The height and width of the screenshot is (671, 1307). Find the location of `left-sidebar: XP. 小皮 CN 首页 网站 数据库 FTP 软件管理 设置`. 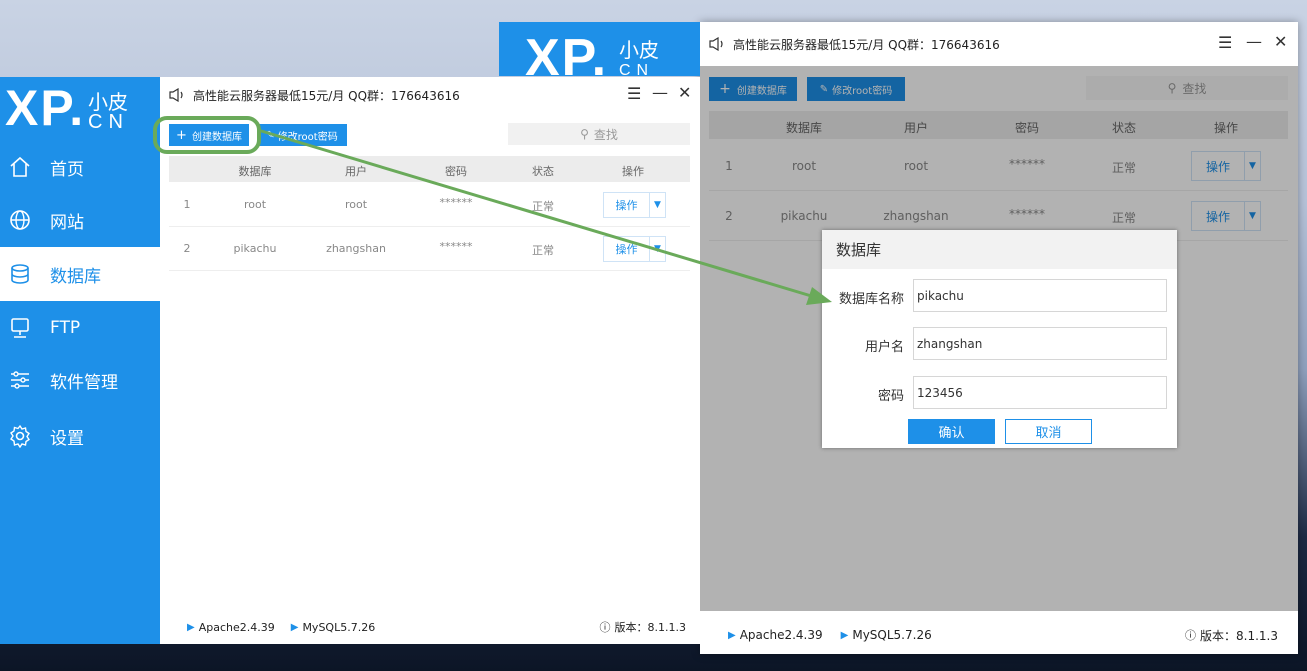

left-sidebar: XP. 小皮 CN 首页 网站 数据库 FTP 软件管理 设置 is located at coordinates (80, 360).